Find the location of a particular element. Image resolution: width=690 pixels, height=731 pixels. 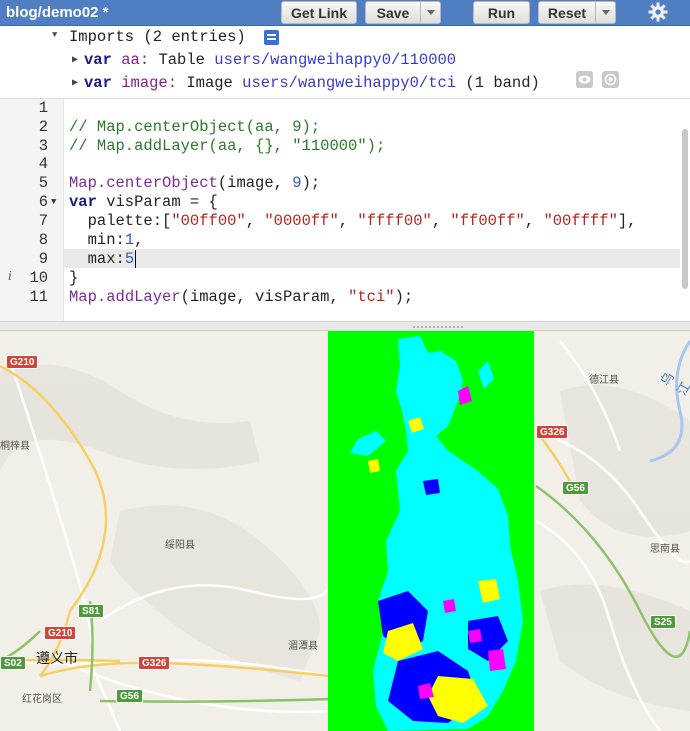

city-label: 遵义市 is located at coordinates (57, 659).